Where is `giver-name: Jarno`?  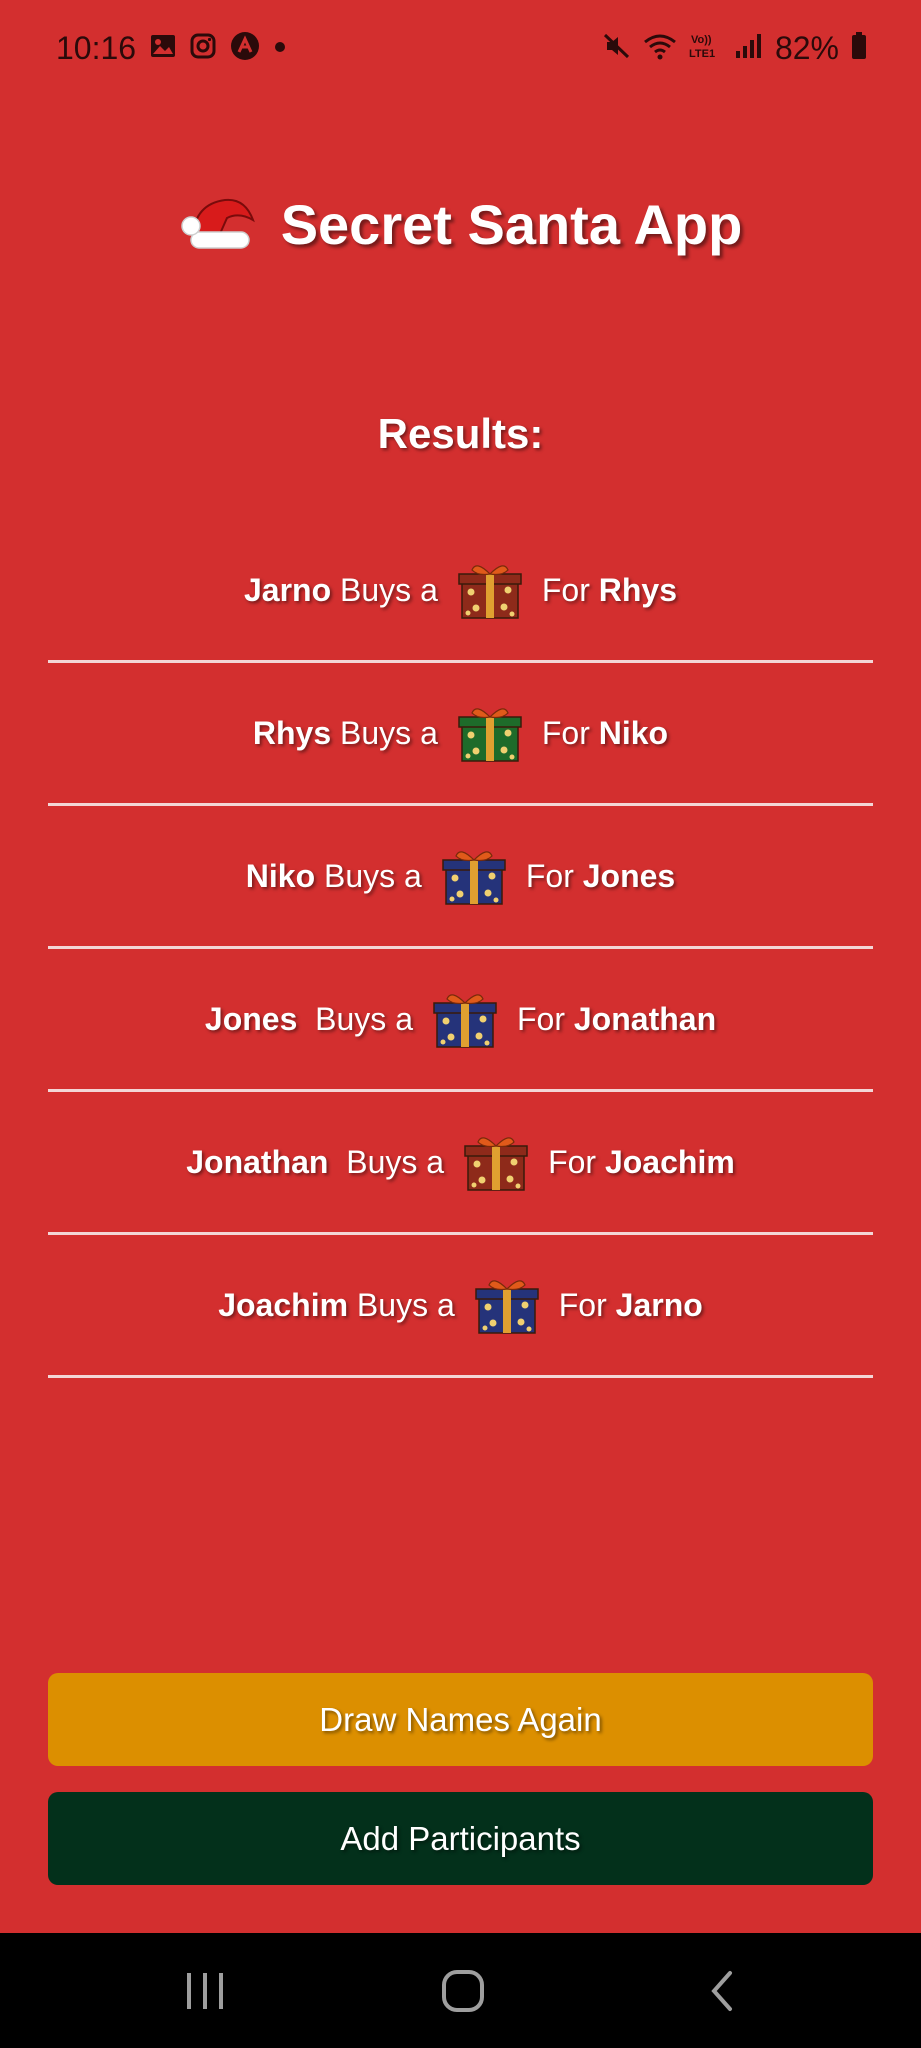
giver-name: Jarno is located at coordinates (288, 589).